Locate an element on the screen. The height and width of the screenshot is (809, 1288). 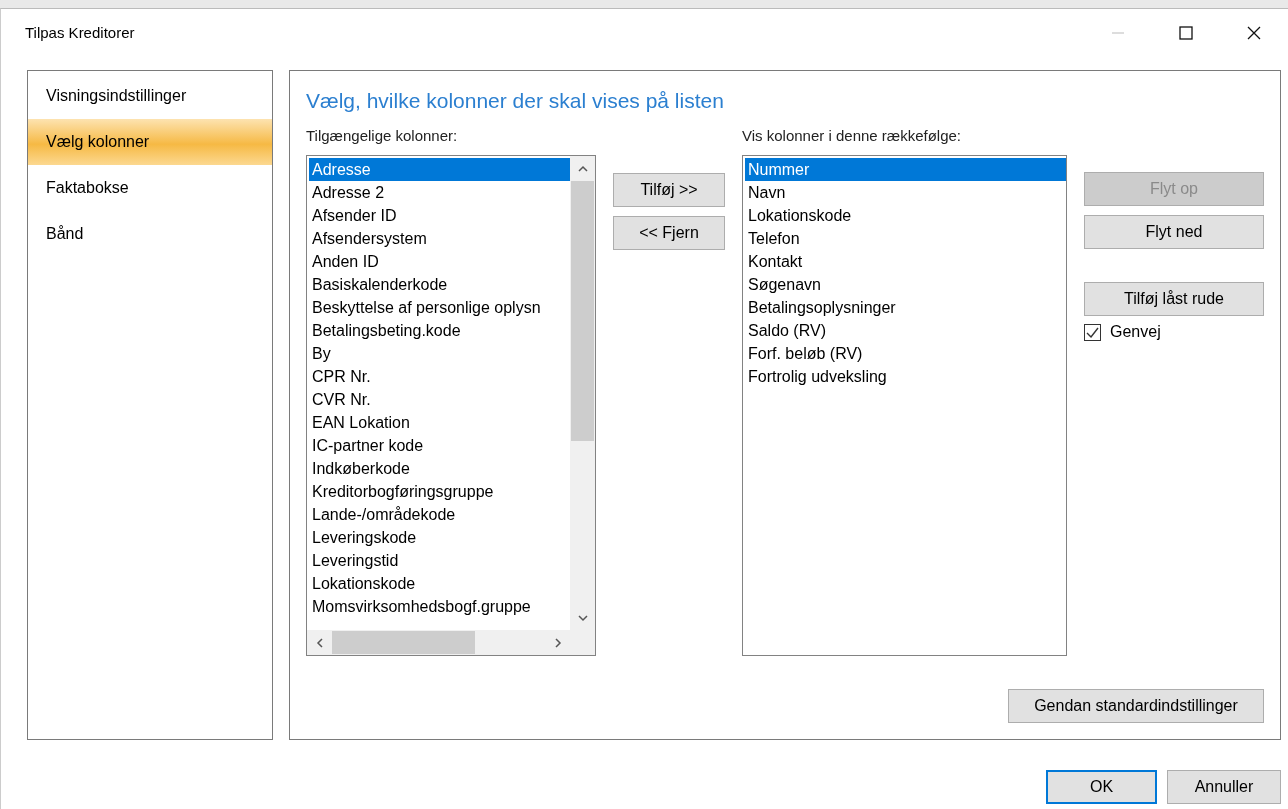
sidebar-item: Vælg kolonner is located at coordinates (150, 142).